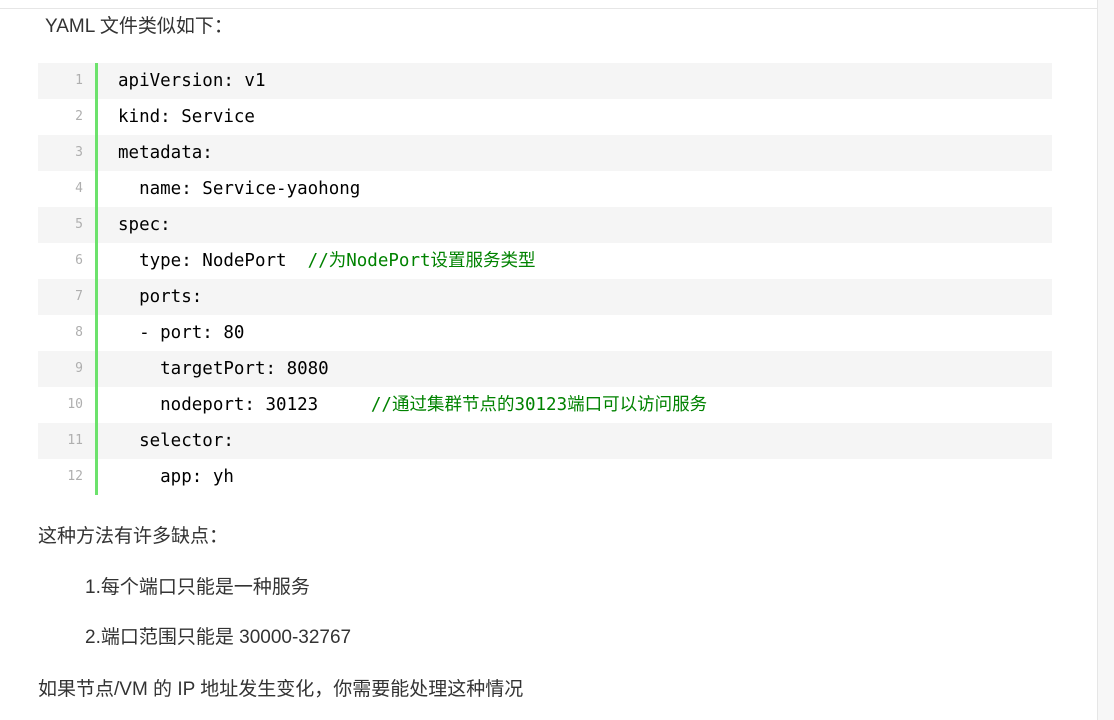 The image size is (1114, 720). What do you see at coordinates (573, 225) in the screenshot?
I see `code-content: spec:` at bounding box center [573, 225].